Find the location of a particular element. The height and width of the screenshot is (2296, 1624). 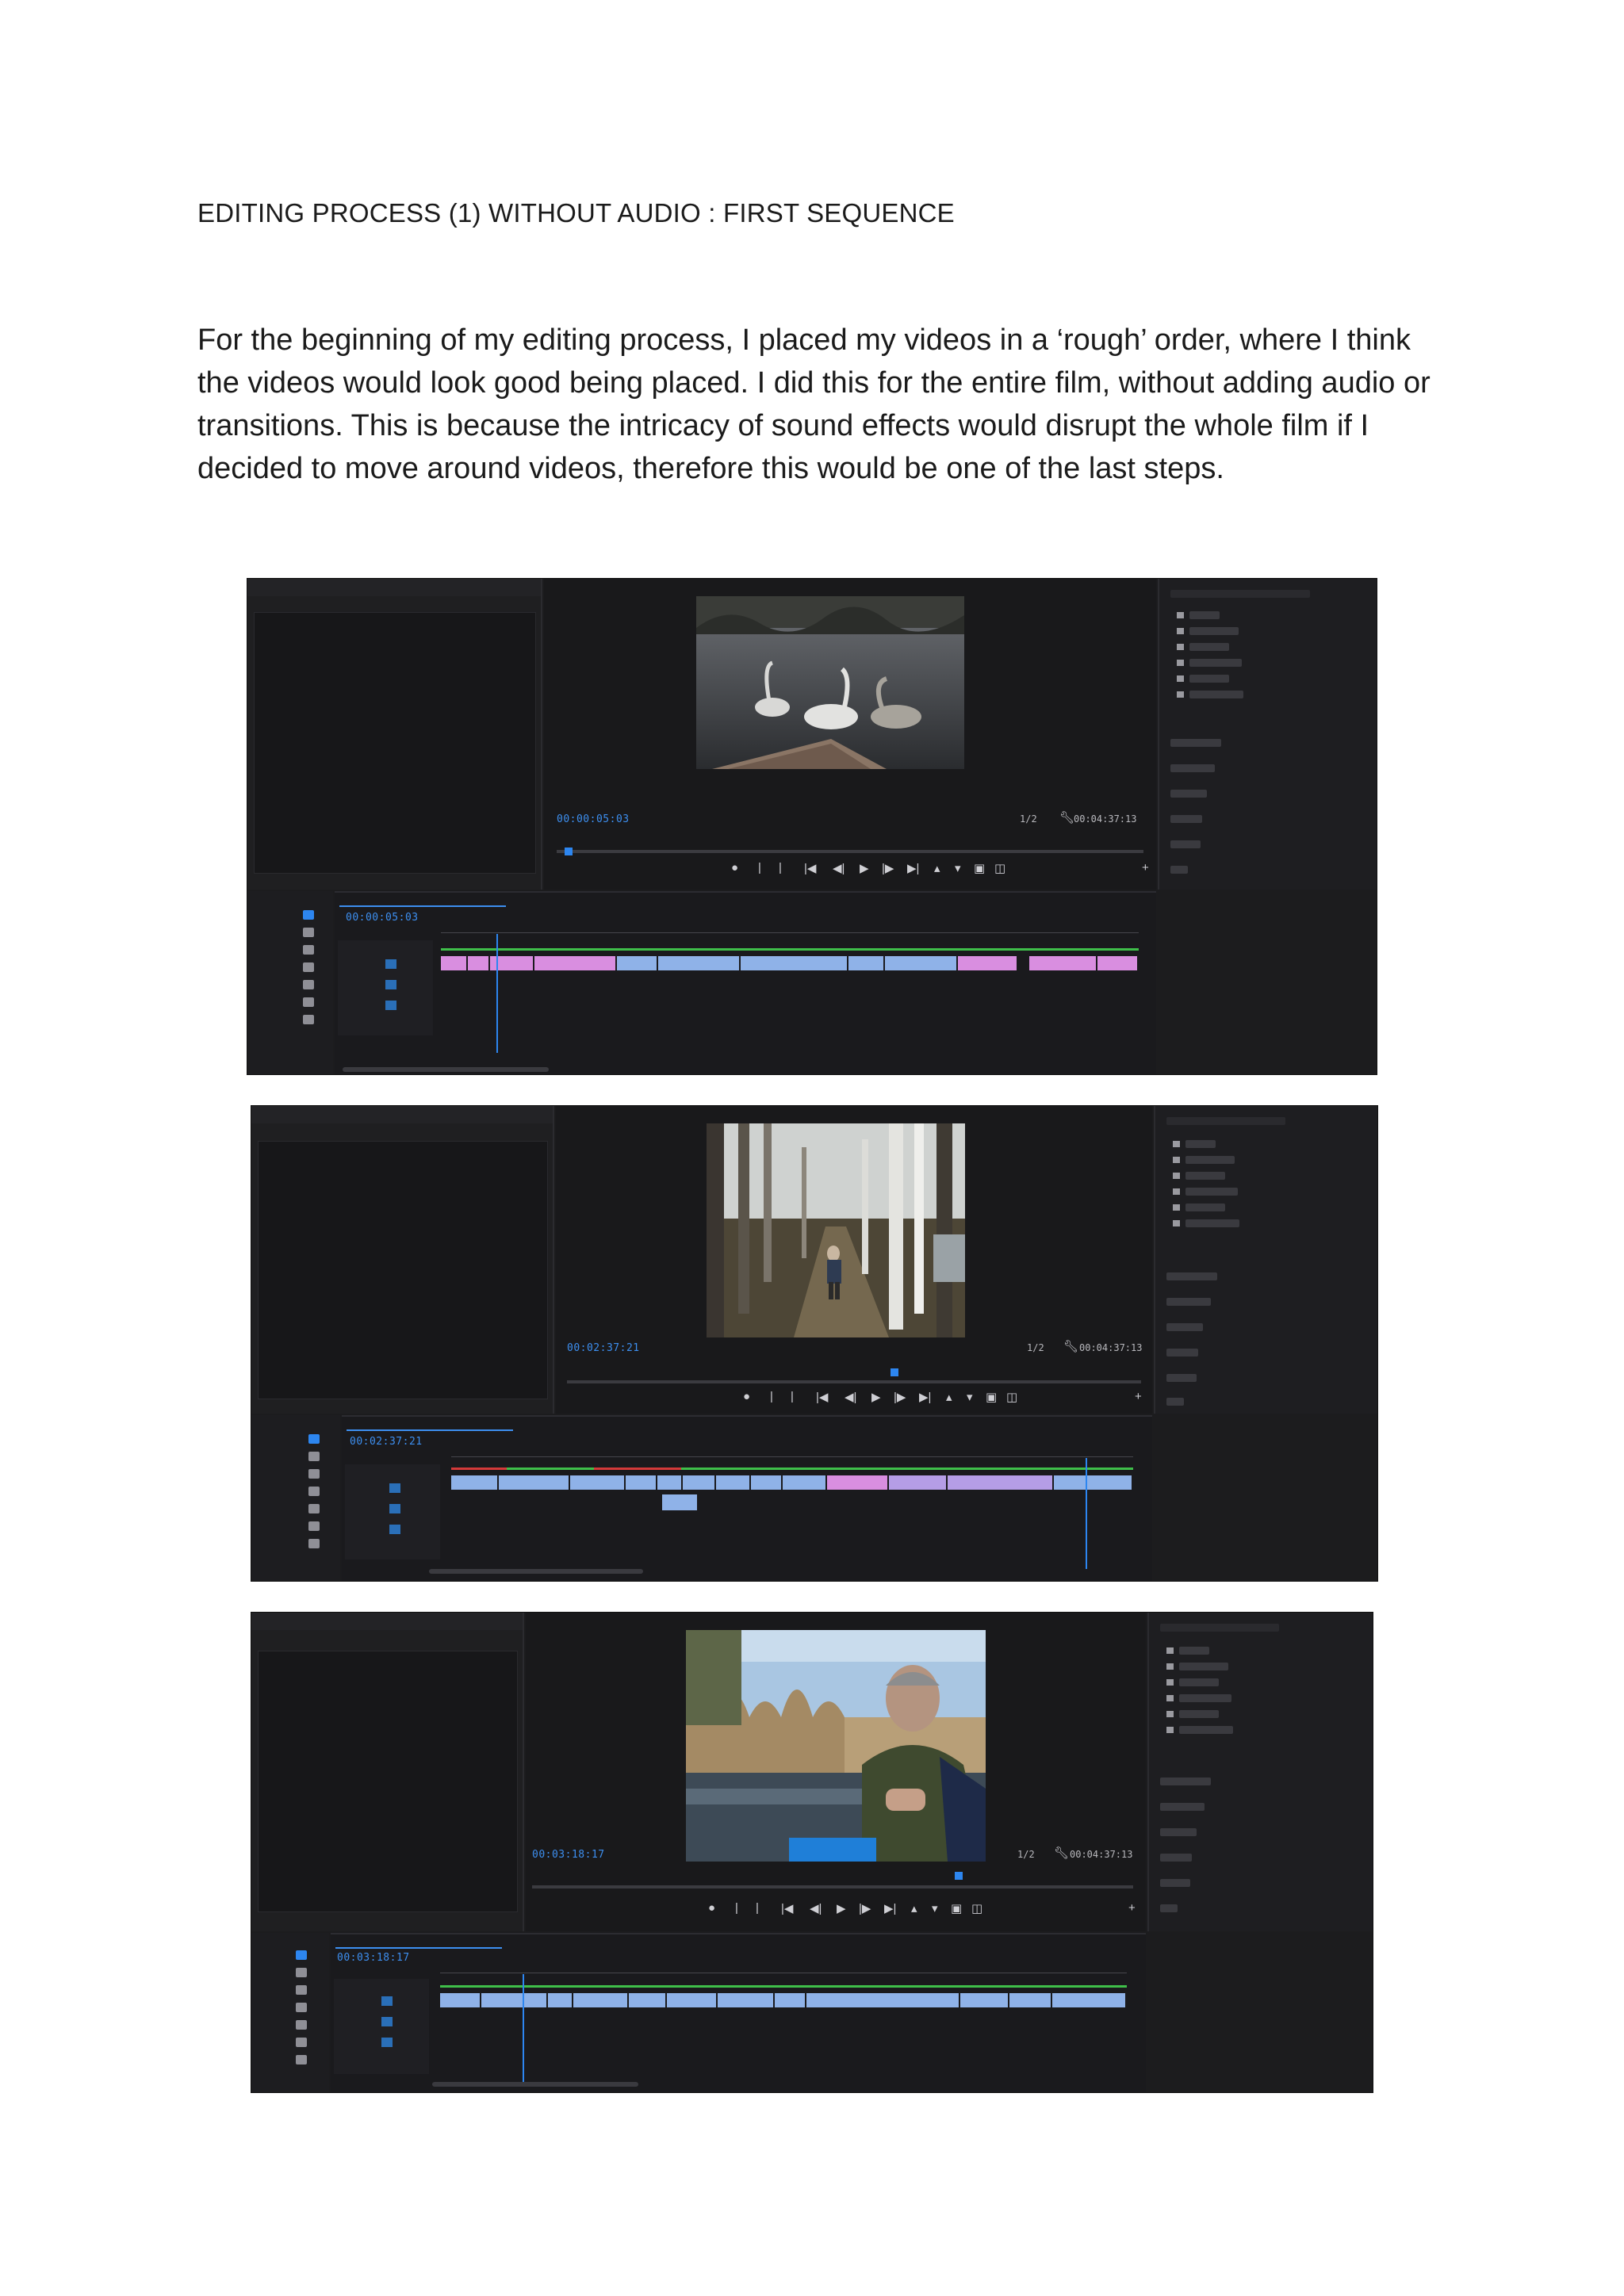

mark-out-icon: | is located at coordinates (757, 1908).